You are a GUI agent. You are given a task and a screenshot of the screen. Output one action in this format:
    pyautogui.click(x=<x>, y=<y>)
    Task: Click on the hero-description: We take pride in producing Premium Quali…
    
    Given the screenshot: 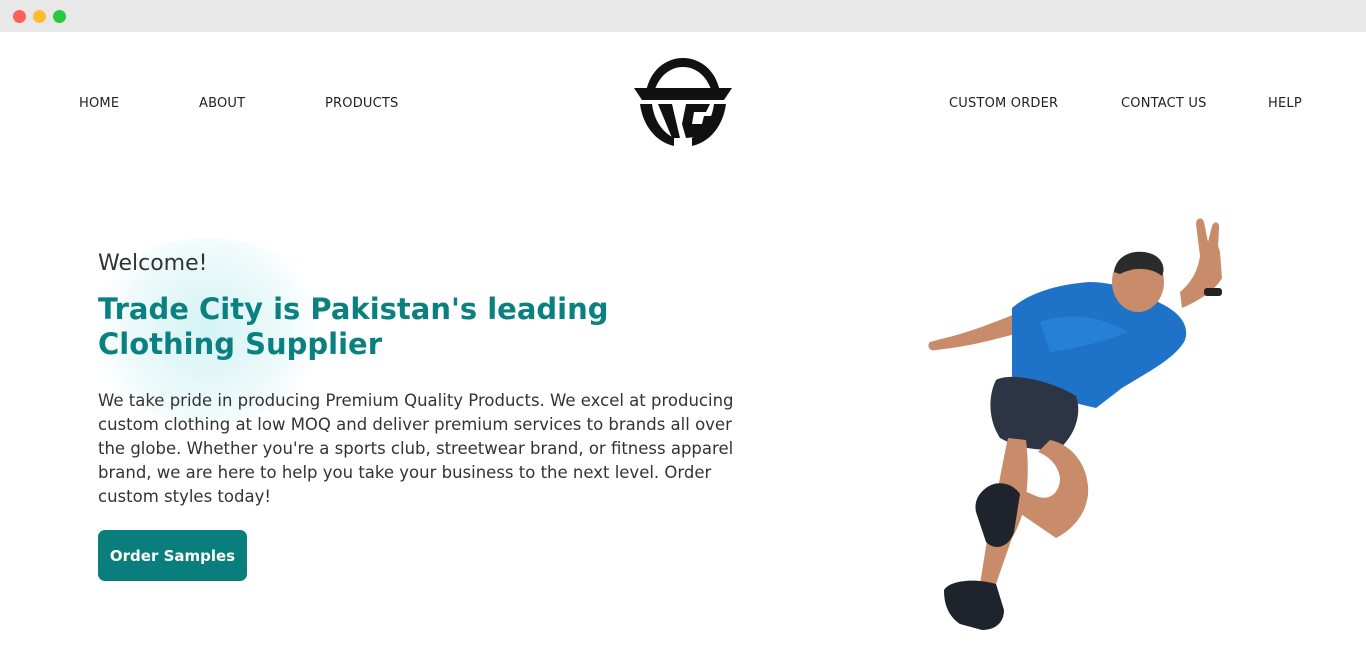 What is the action you would take?
    pyautogui.click(x=416, y=448)
    